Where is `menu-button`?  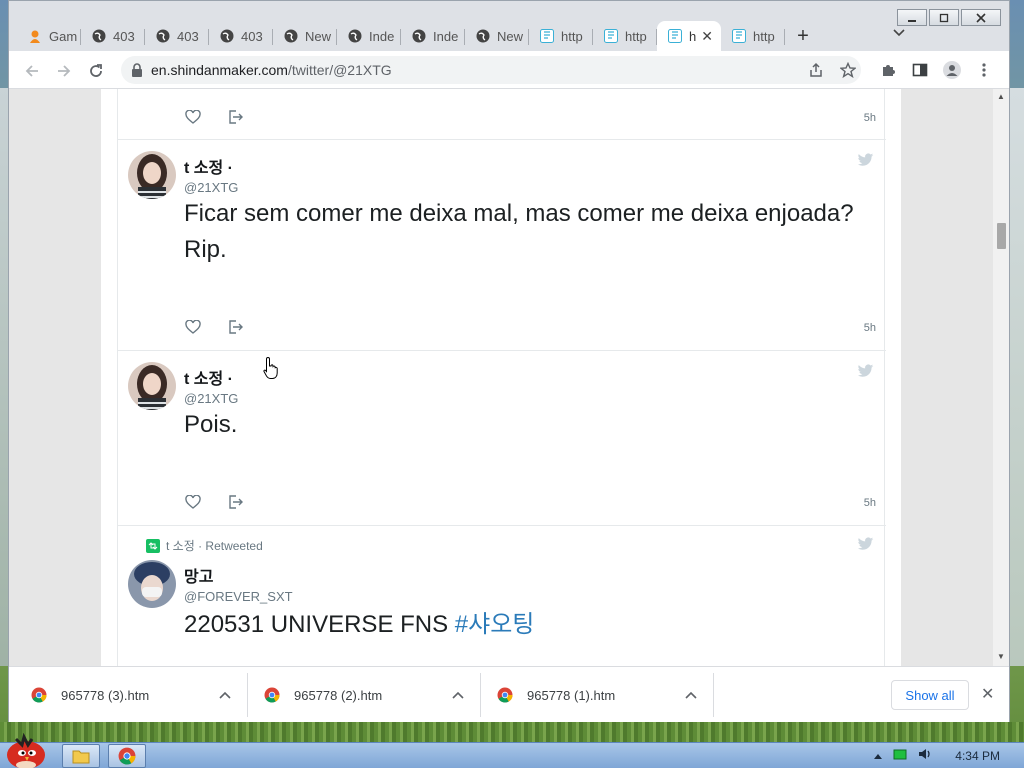
menu-button is located at coordinates (984, 70).